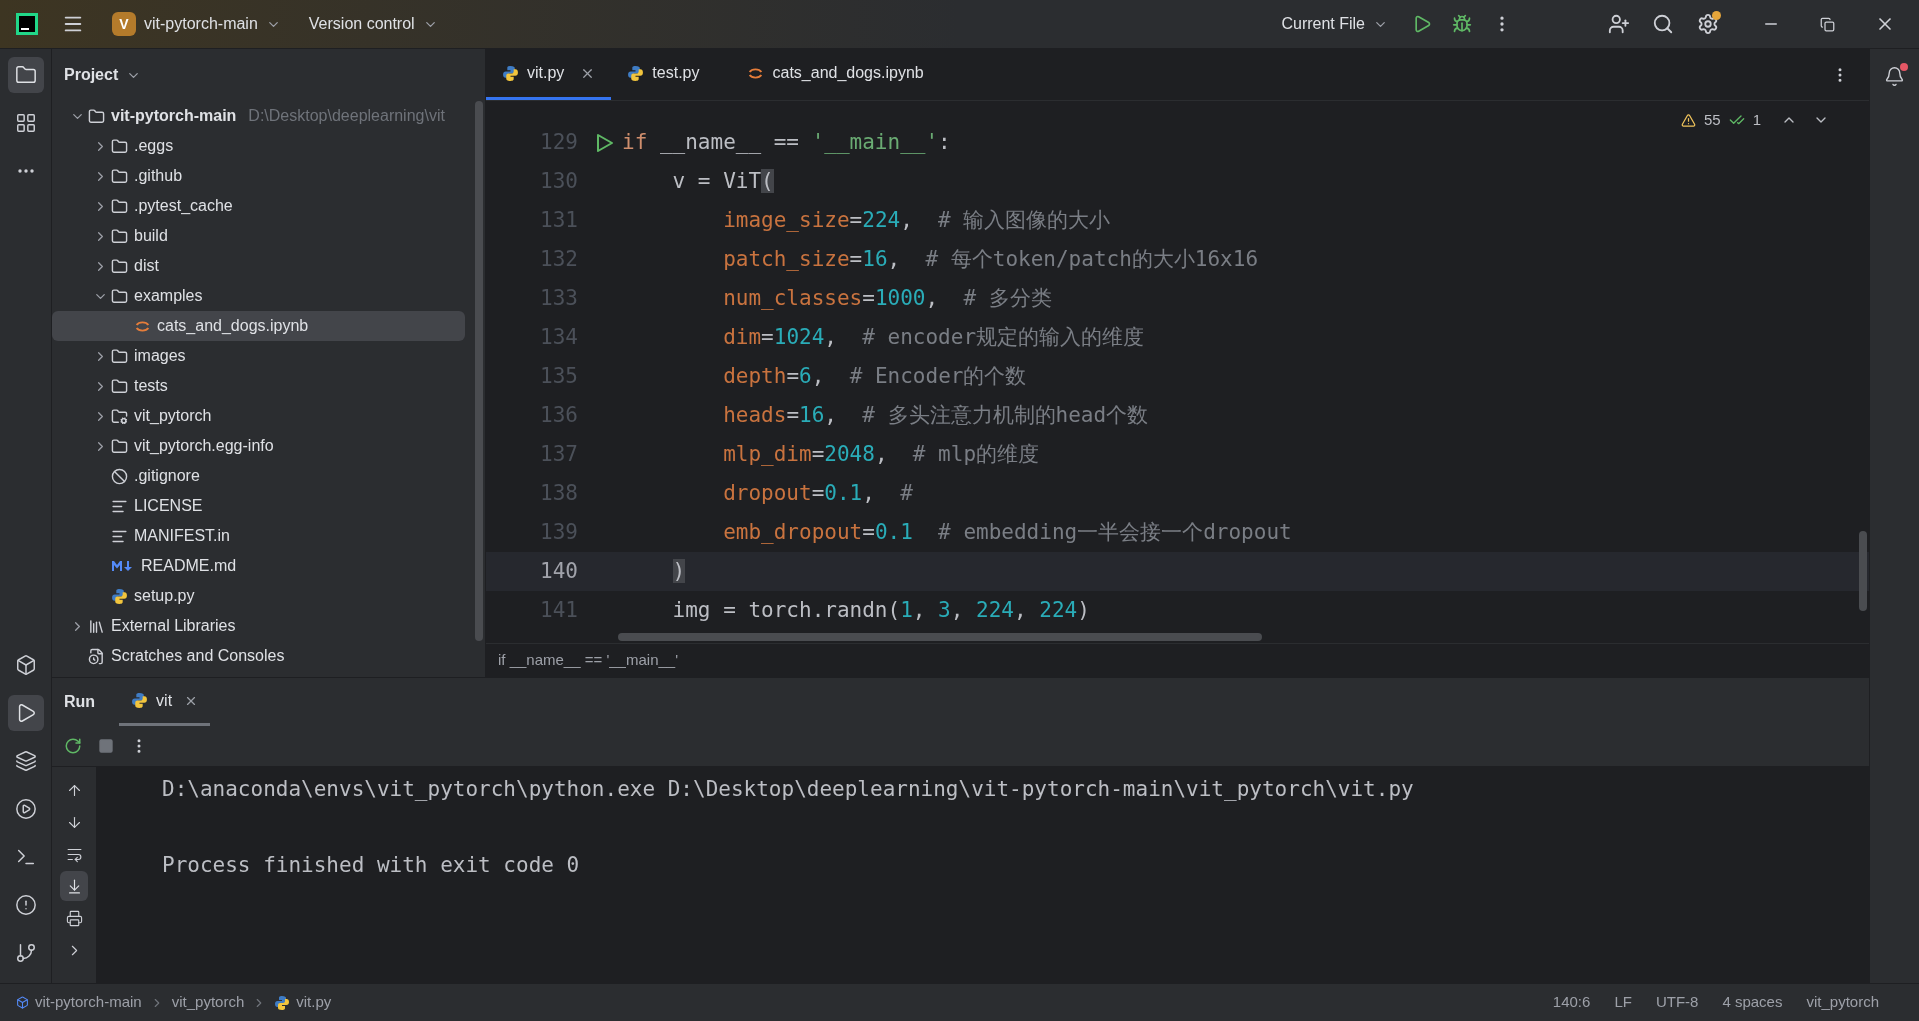 This screenshot has height=1021, width=1919. What do you see at coordinates (91, 75) in the screenshot?
I see `panel-title: Project` at bounding box center [91, 75].